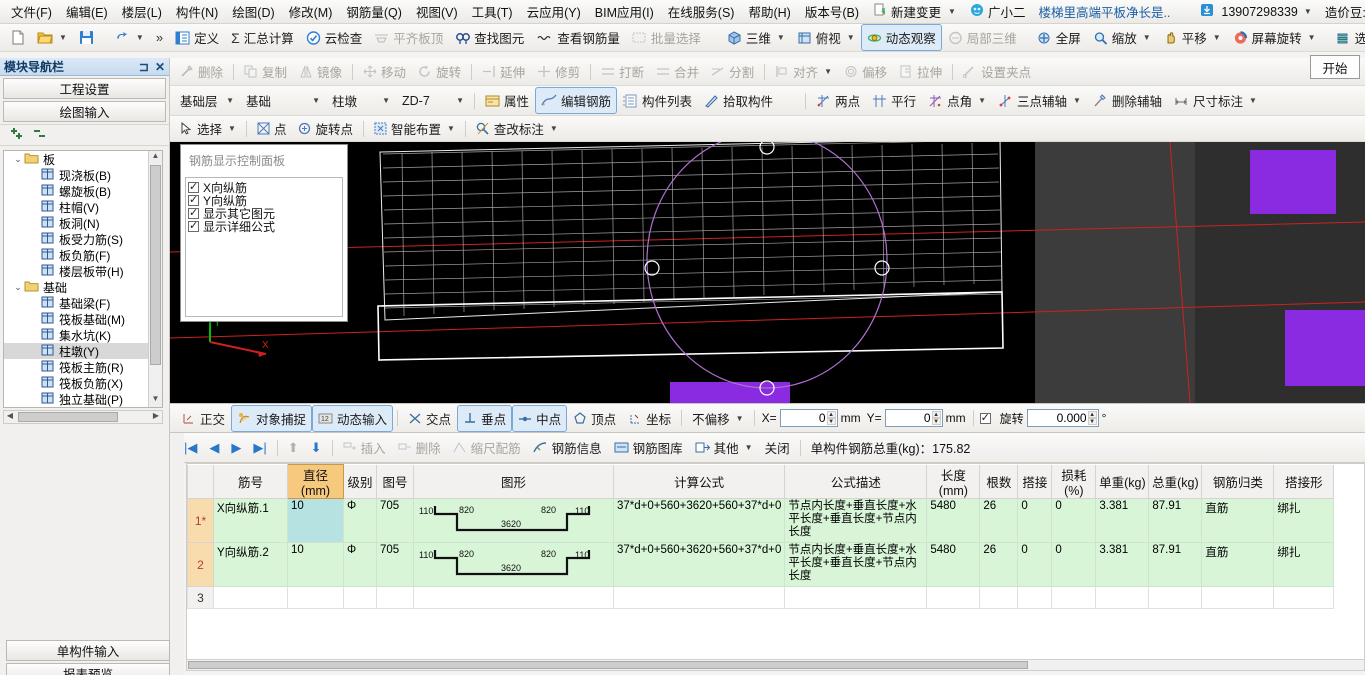  Describe the element at coordinates (76, 287) in the screenshot. I see `tree-item-基础: ⌄ 基础` at that location.